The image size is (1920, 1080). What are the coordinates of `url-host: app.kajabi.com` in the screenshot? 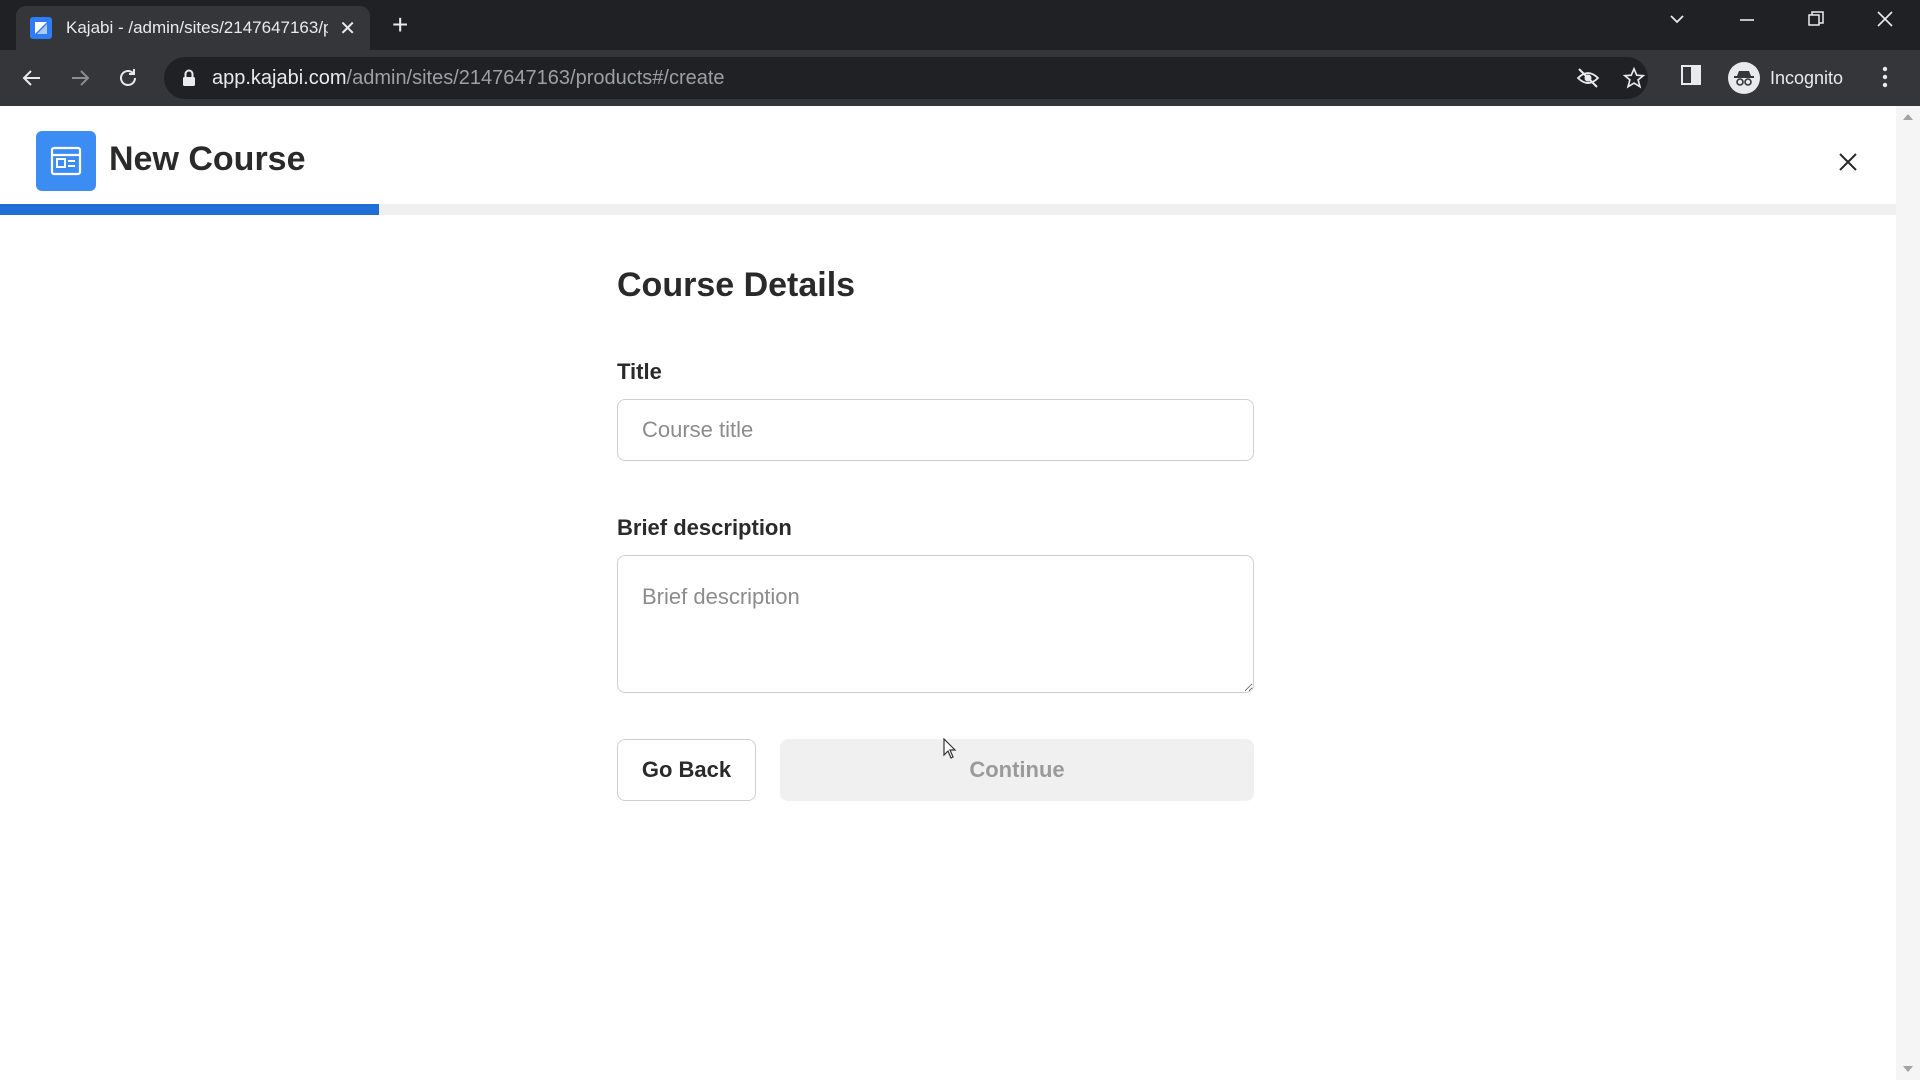 It's located at (279, 78).